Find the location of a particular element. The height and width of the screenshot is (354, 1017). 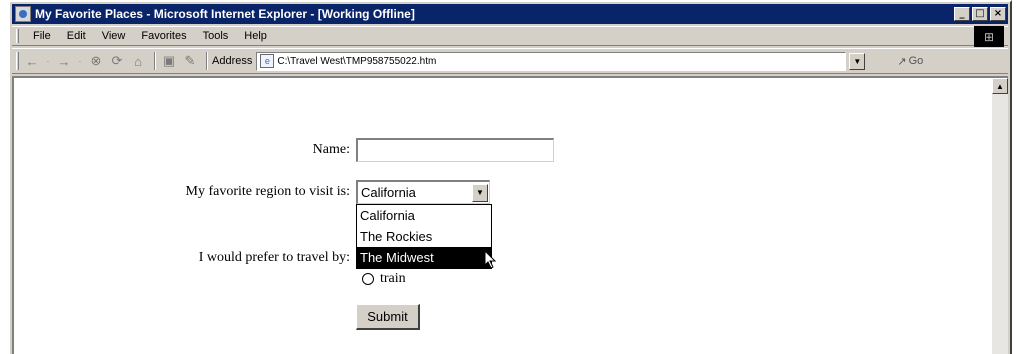

region-selected-value: California is located at coordinates (388, 192).